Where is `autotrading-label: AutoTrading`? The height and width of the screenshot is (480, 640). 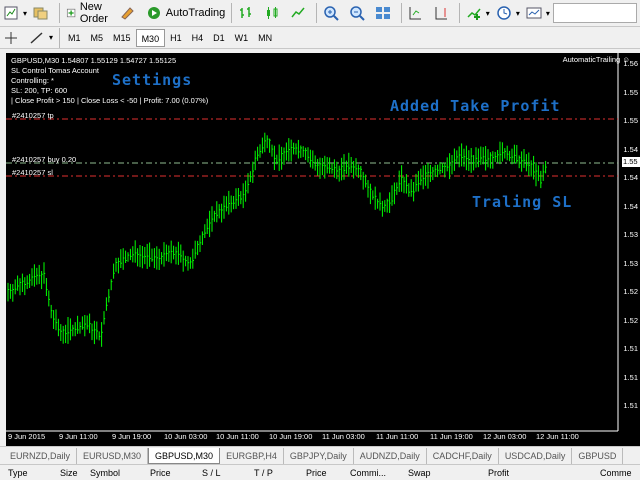 autotrading-label: AutoTrading is located at coordinates (195, 13).